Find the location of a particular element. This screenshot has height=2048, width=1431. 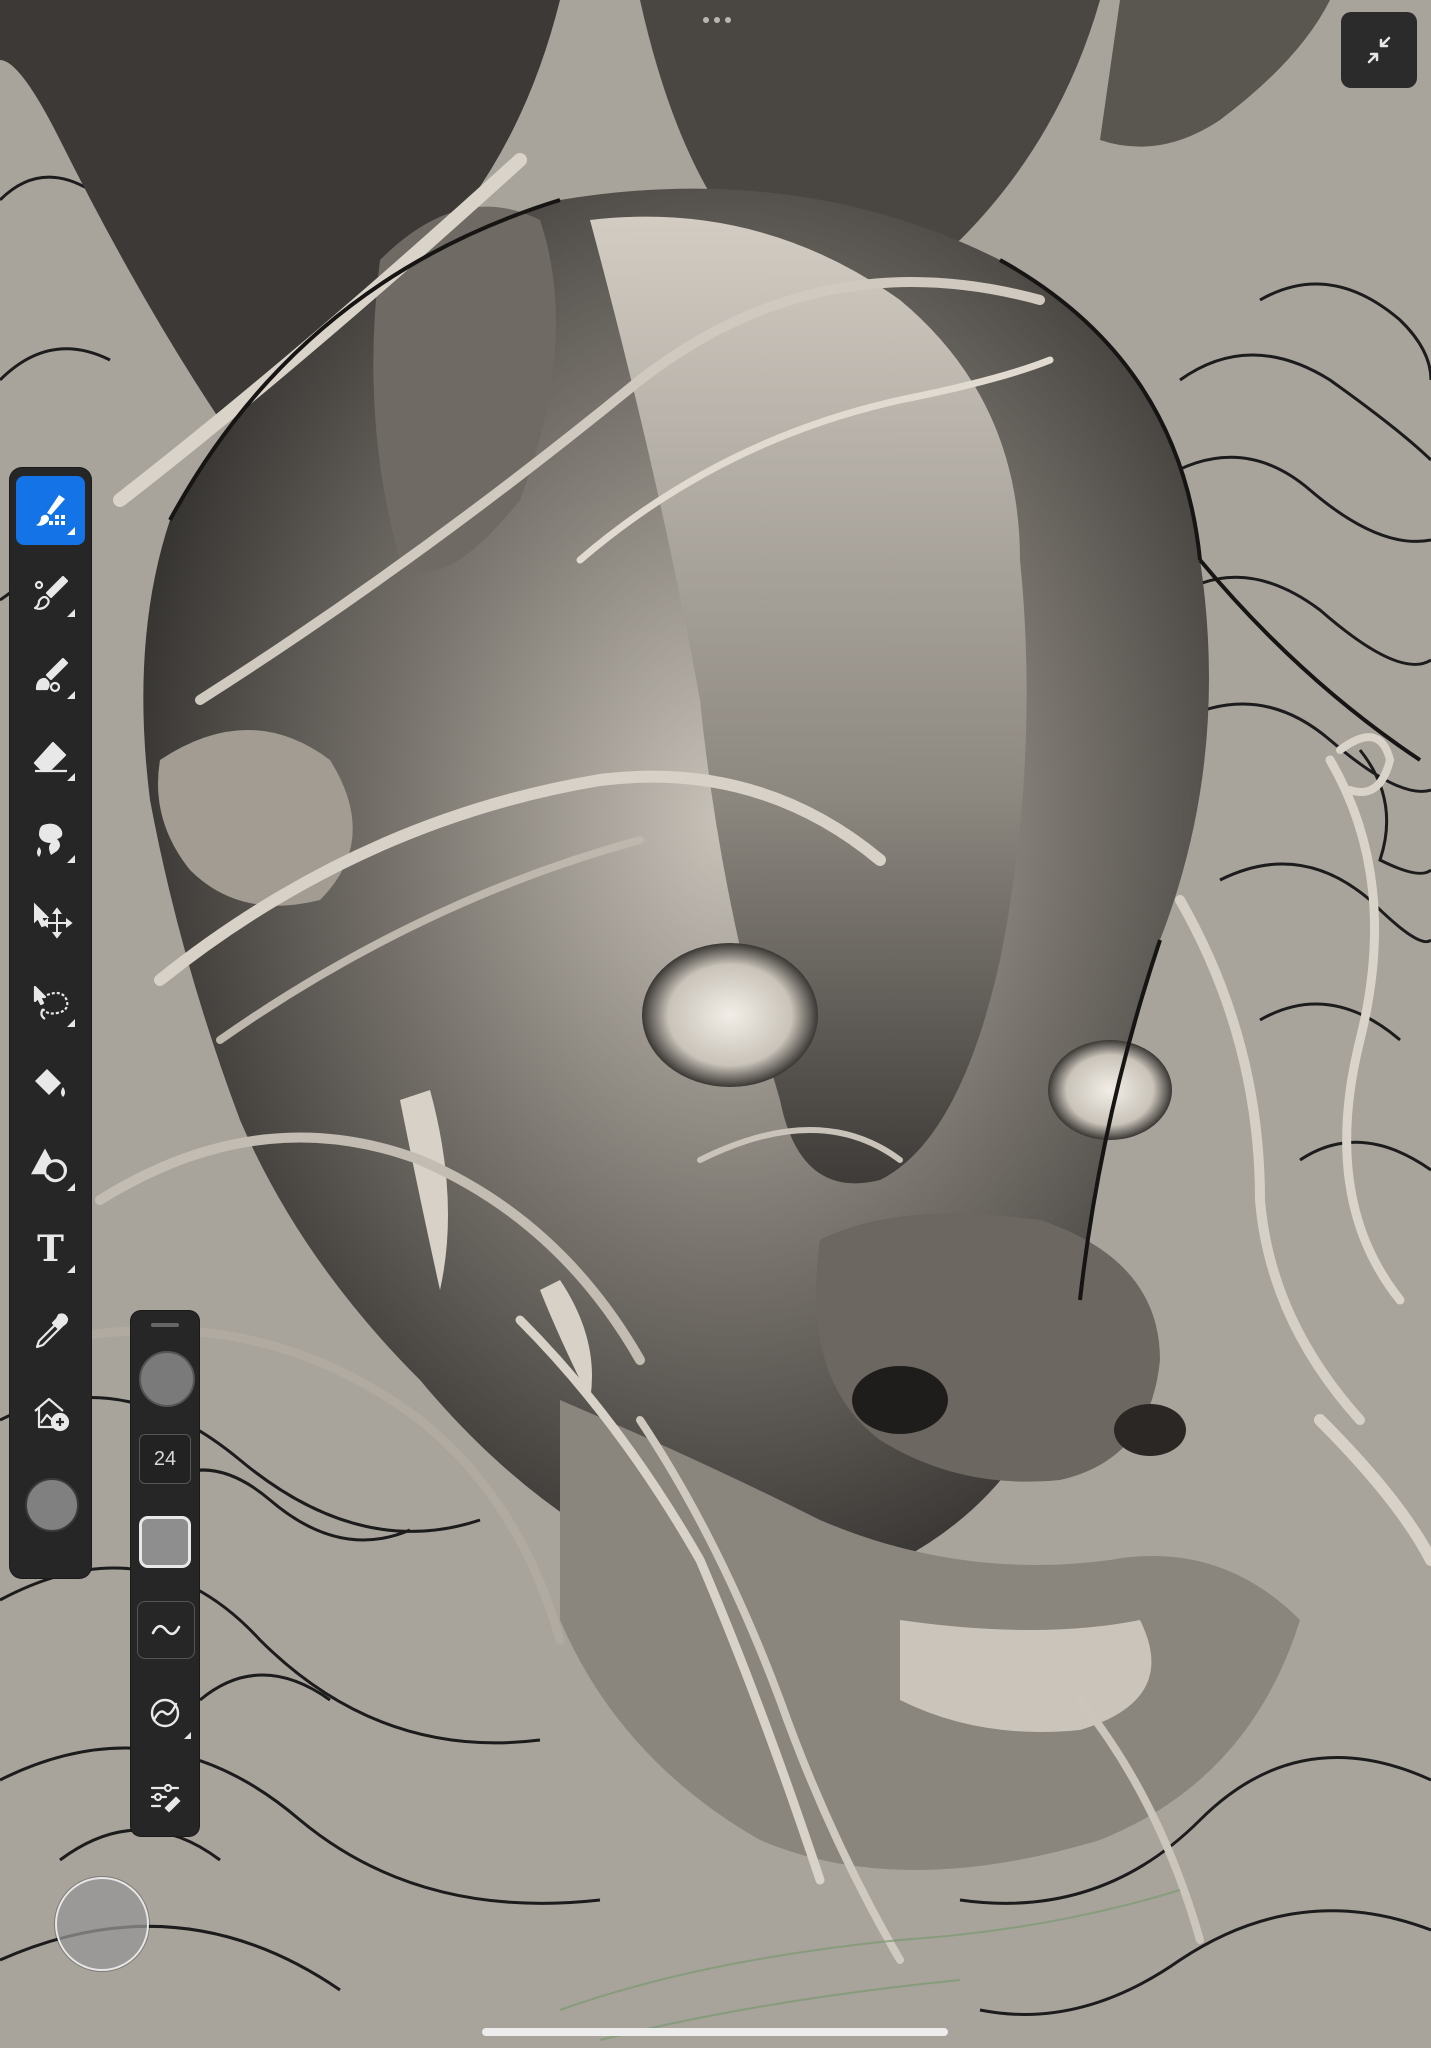

eyedropper-icon is located at coordinates (51, 1330).